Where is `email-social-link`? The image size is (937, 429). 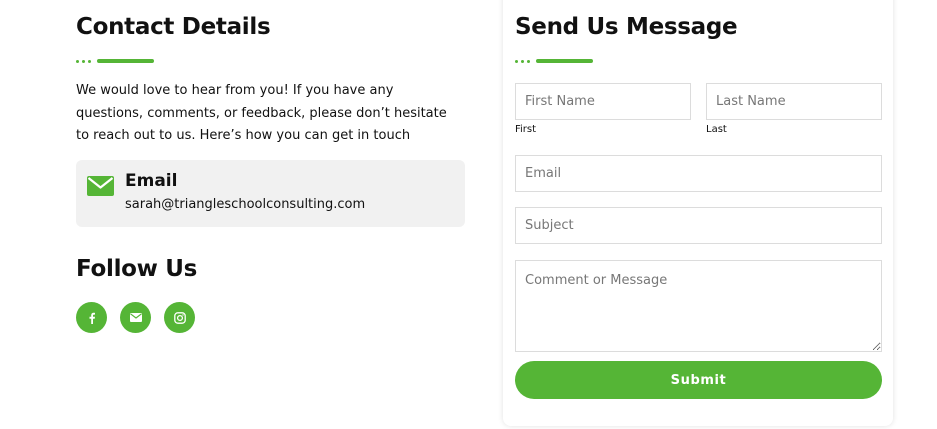
email-social-link is located at coordinates (135, 317).